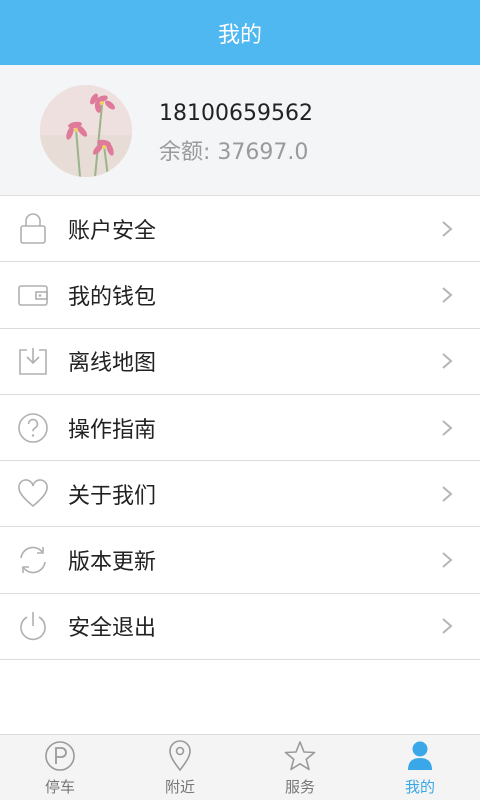 This screenshot has height=800, width=480. What do you see at coordinates (239, 35) in the screenshot?
I see `page-title: 我的` at bounding box center [239, 35].